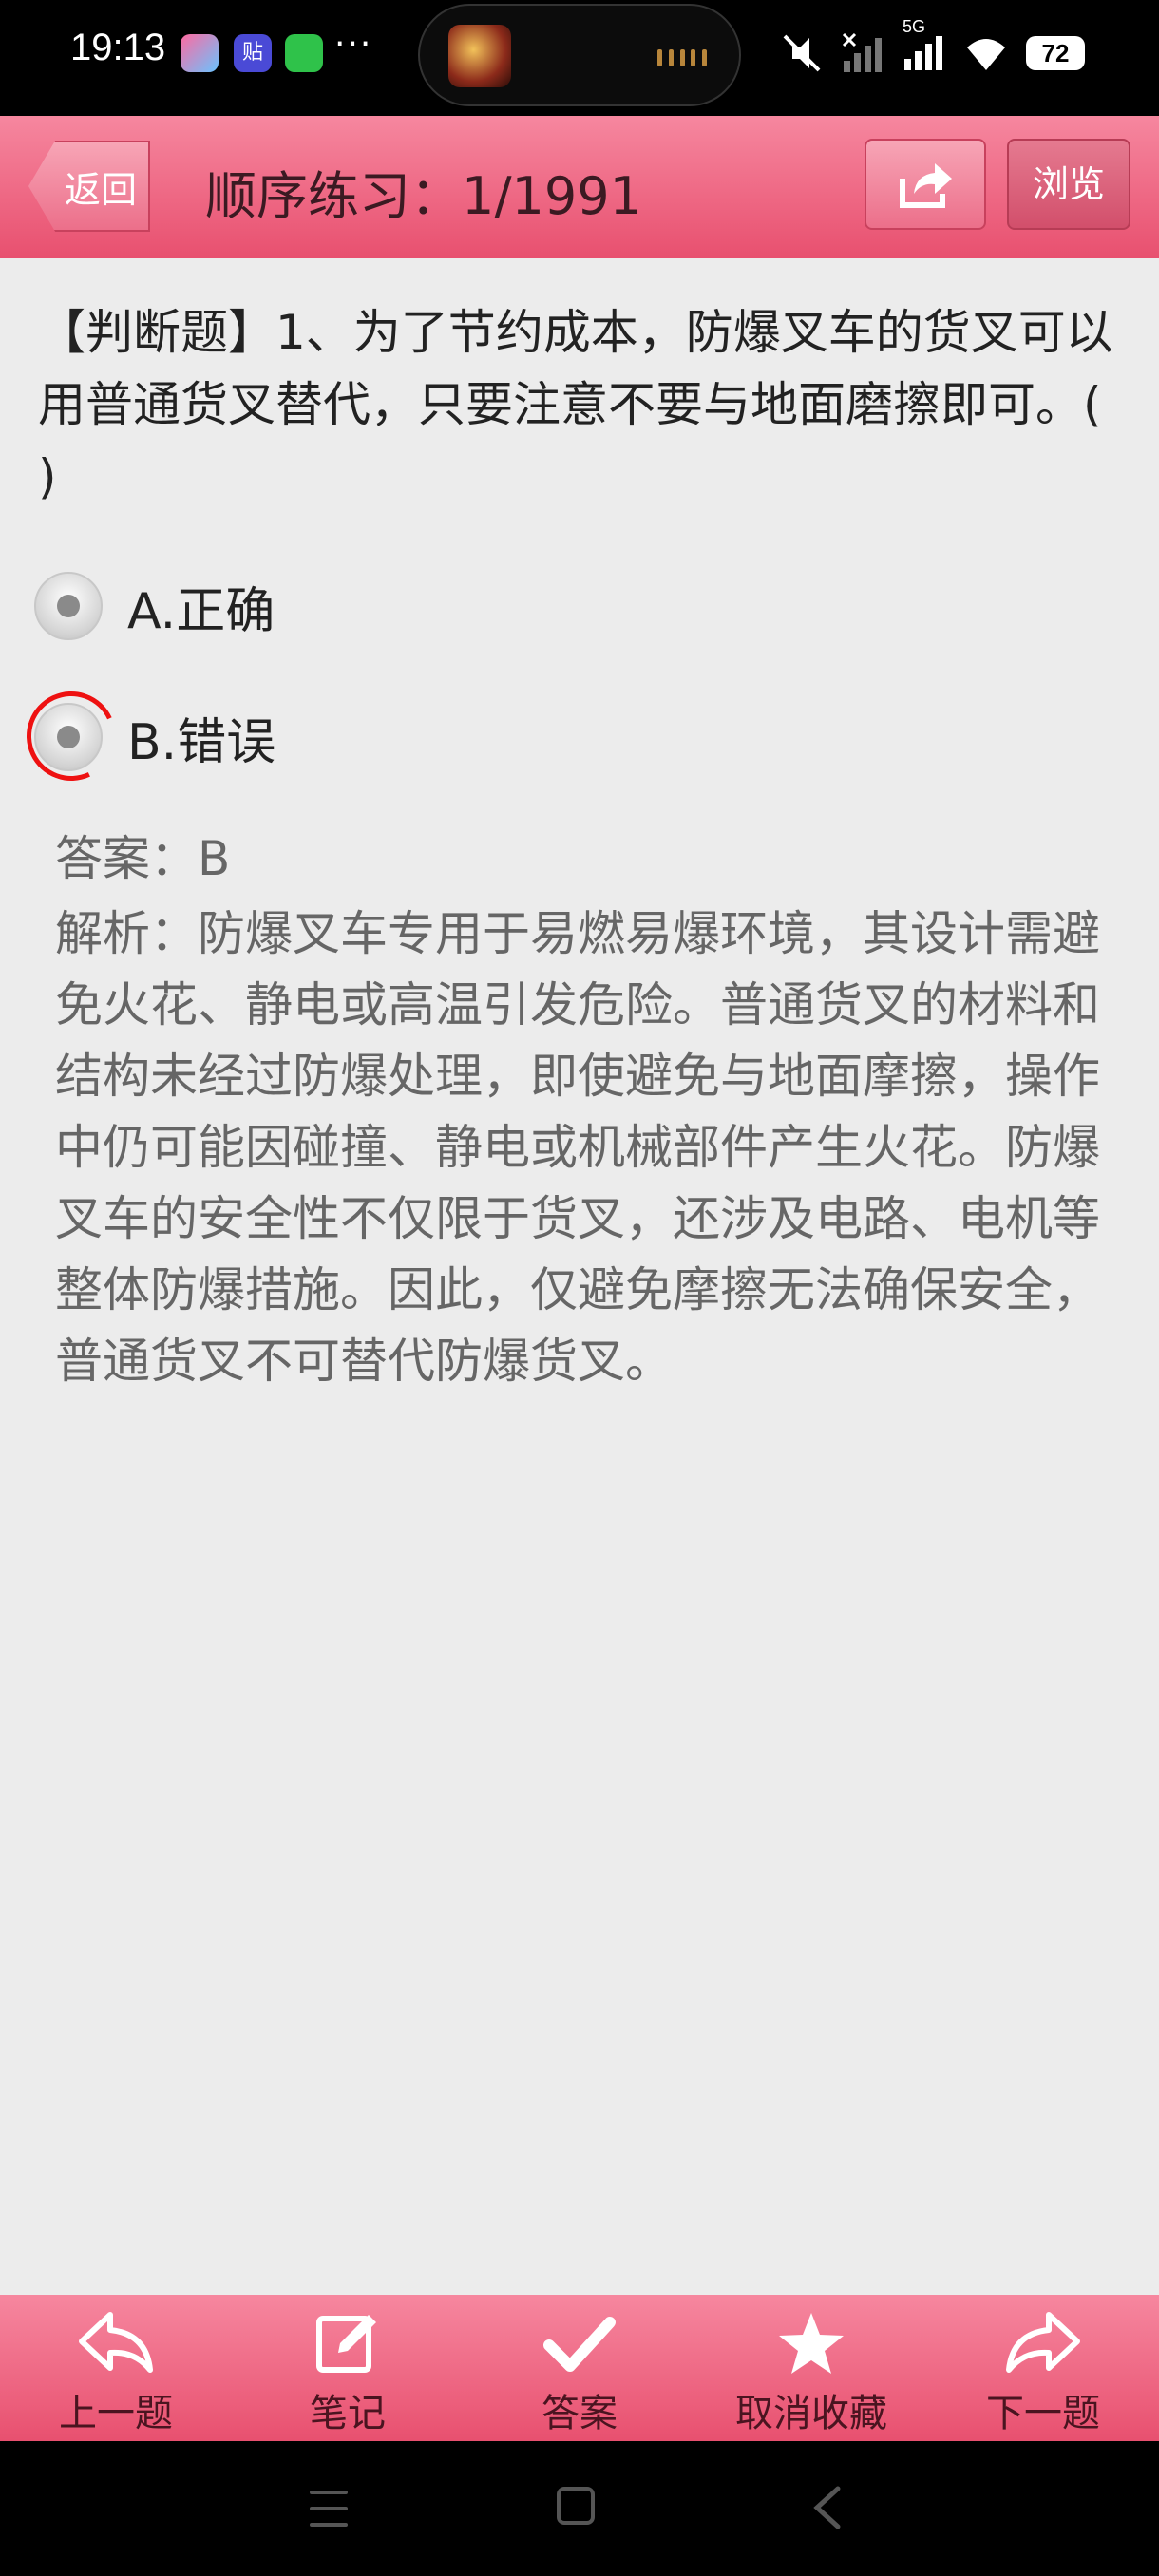 This screenshot has width=1159, height=2576. I want to click on next-question-button: 下一题, so click(1043, 2368).